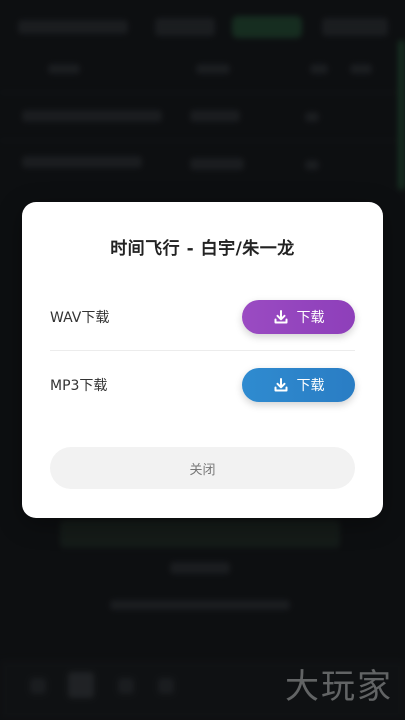 The width and height of the screenshot is (405, 720). Describe the element at coordinates (202, 385) in the screenshot. I see `mp3-option-row: MP3下载 下载` at that location.